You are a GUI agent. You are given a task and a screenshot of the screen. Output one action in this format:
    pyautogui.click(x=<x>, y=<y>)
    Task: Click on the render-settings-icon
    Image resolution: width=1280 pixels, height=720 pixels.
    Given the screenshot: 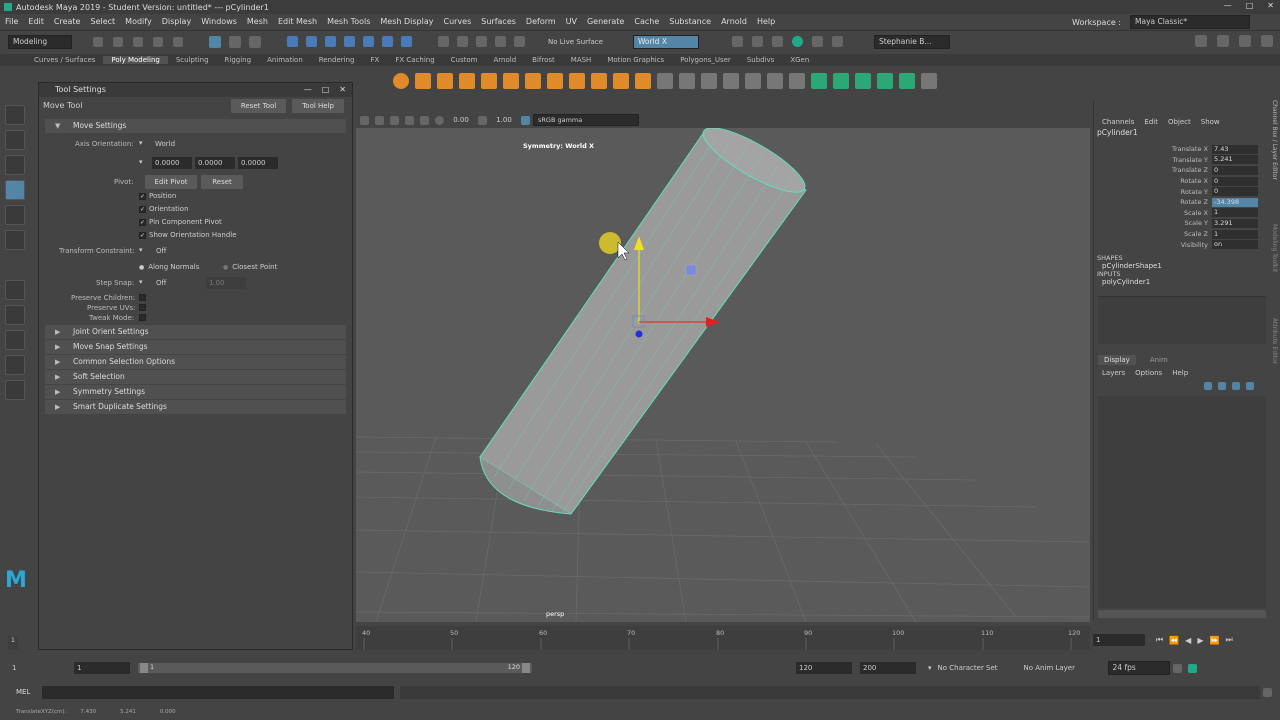 What is the action you would take?
    pyautogui.click(x=777, y=41)
    